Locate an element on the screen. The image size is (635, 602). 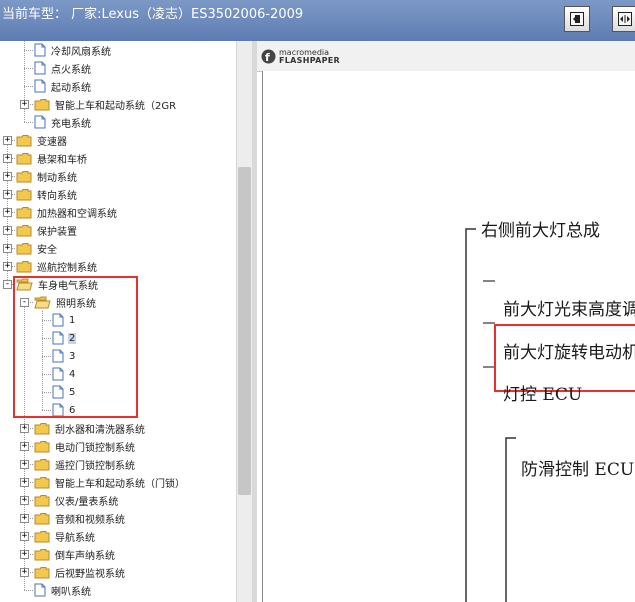
doc-item-light-control-ecu: 灯控 ECU is located at coordinates (543, 395).